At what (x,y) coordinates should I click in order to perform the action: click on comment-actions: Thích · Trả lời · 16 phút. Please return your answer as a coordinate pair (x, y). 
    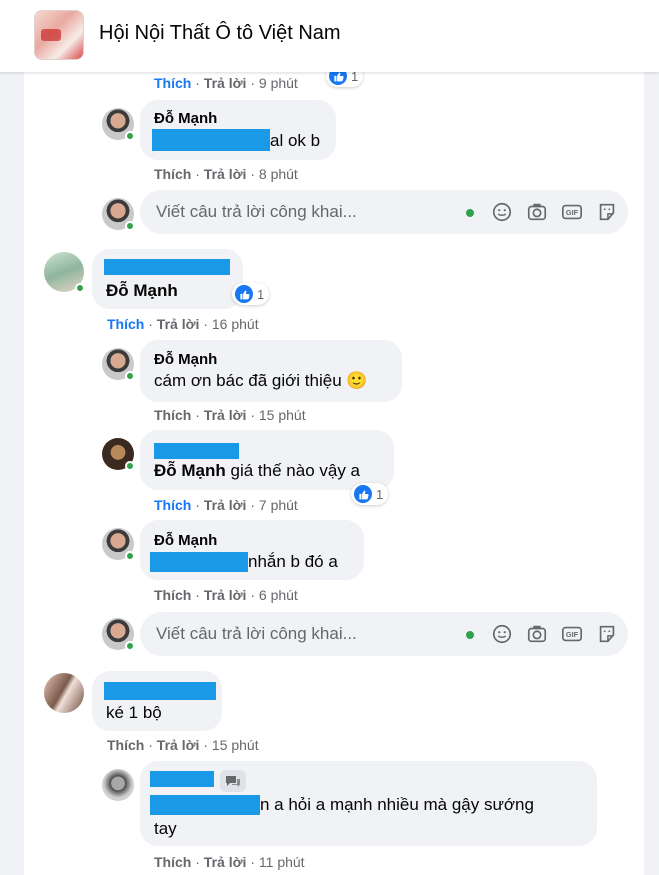
    Looking at the image, I should click on (183, 324).